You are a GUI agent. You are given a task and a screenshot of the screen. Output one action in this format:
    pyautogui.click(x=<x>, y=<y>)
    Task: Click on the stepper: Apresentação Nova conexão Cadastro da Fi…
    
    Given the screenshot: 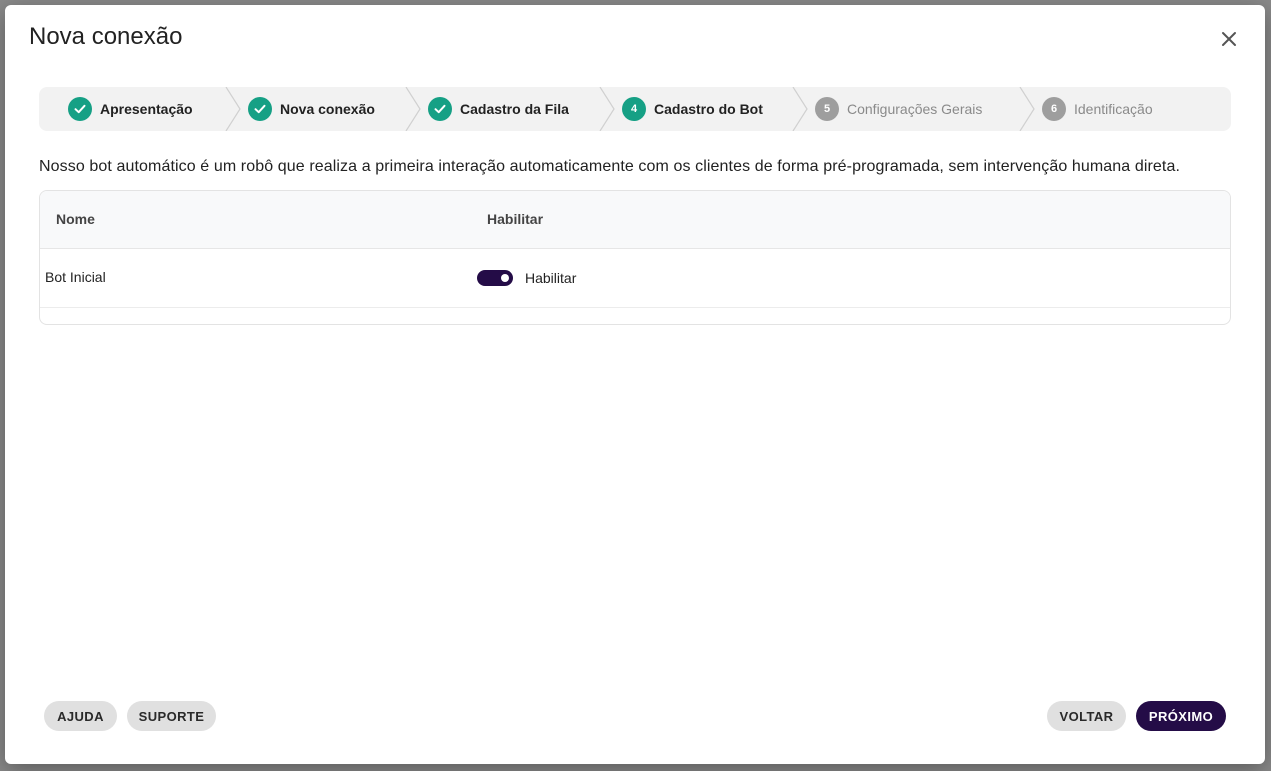 What is the action you would take?
    pyautogui.click(x=635, y=109)
    